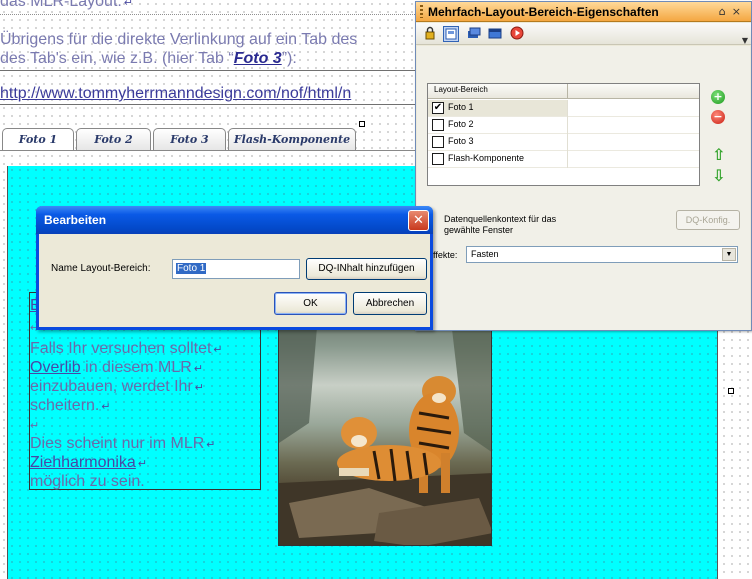  I want to click on list-item: Foto 3, so click(563, 142).